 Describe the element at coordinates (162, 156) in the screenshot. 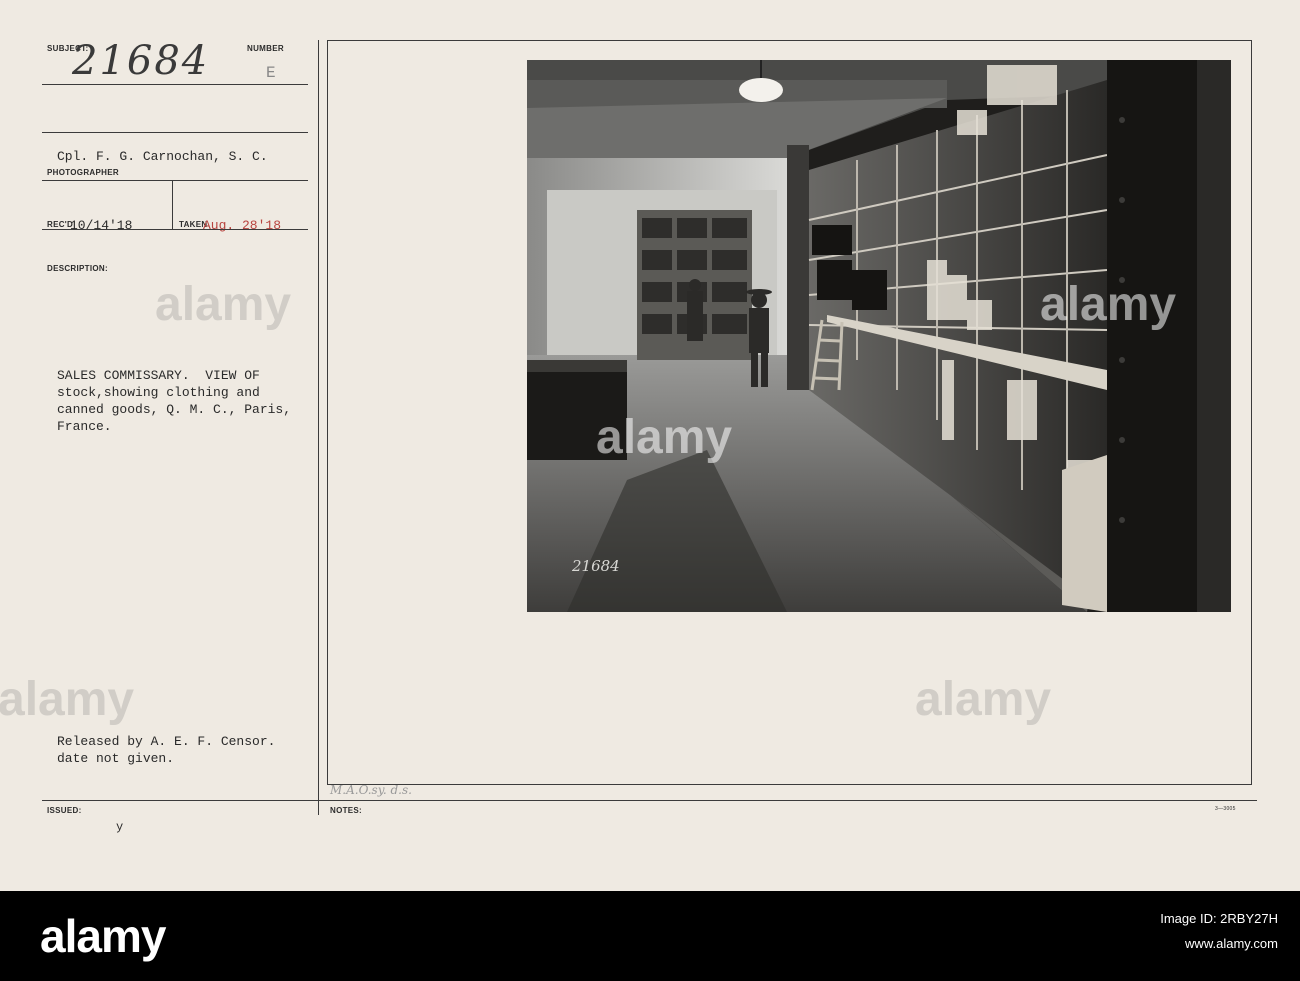

I see `photographer-value: Cpl. F. G. Carnochan, S. C.` at that location.